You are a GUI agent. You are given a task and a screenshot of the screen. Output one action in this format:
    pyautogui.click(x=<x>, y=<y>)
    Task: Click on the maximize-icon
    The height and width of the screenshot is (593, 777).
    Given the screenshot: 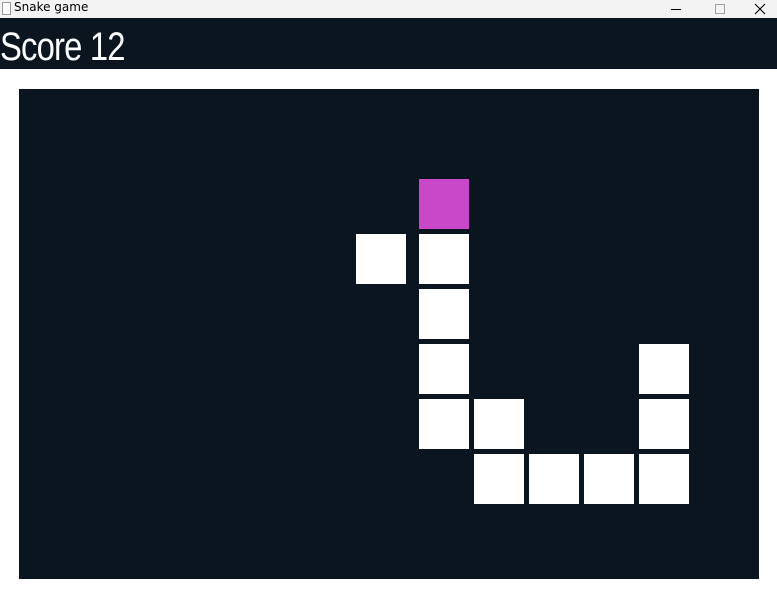 What is the action you would take?
    pyautogui.click(x=720, y=9)
    